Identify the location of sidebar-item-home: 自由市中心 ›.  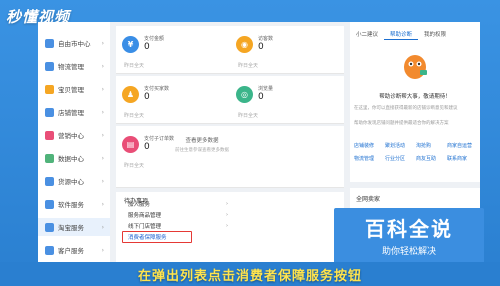
(74, 43).